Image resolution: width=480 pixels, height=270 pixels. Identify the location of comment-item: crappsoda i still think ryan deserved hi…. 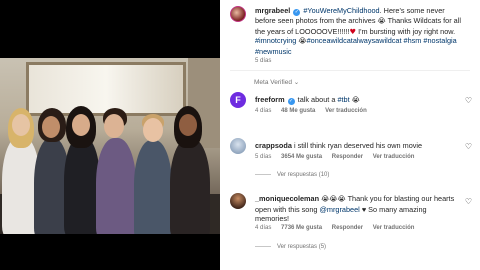
(352, 162).